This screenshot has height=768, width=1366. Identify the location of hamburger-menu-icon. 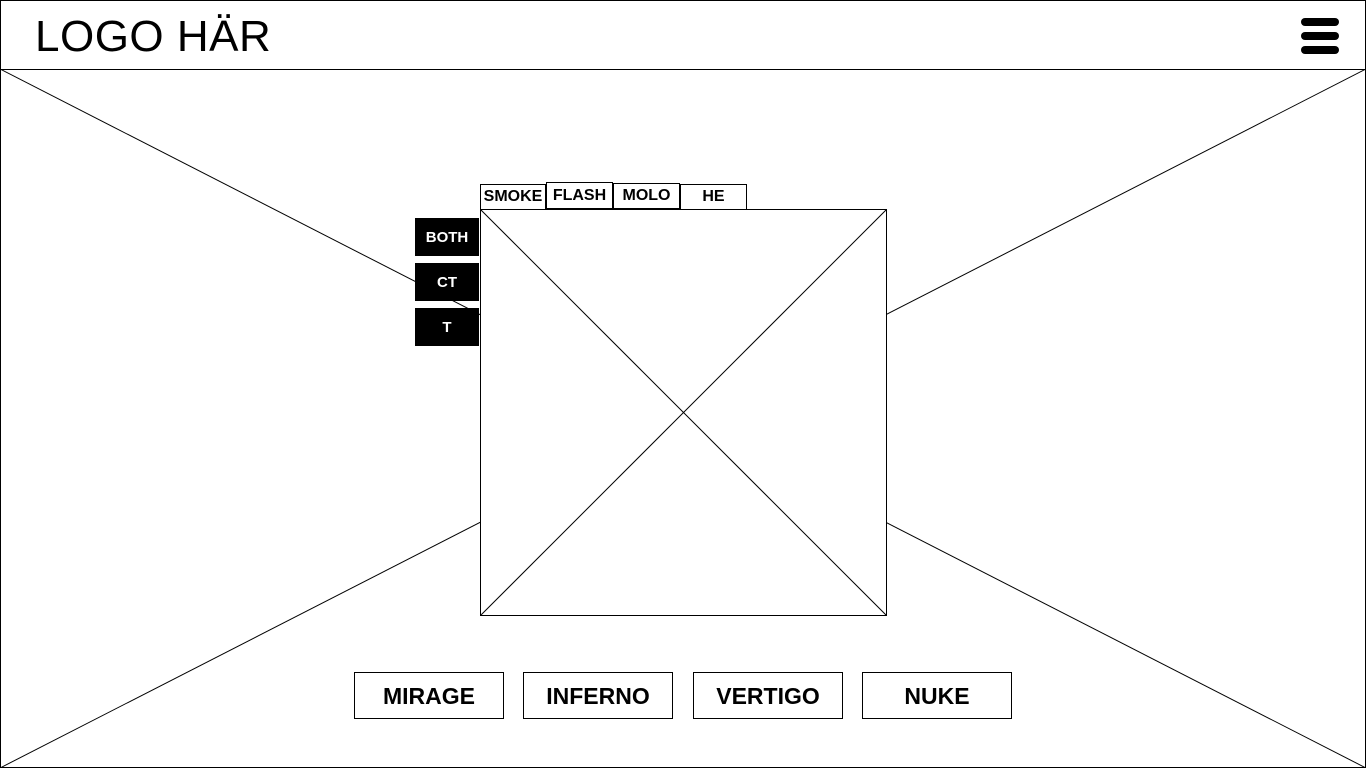
(1320, 36).